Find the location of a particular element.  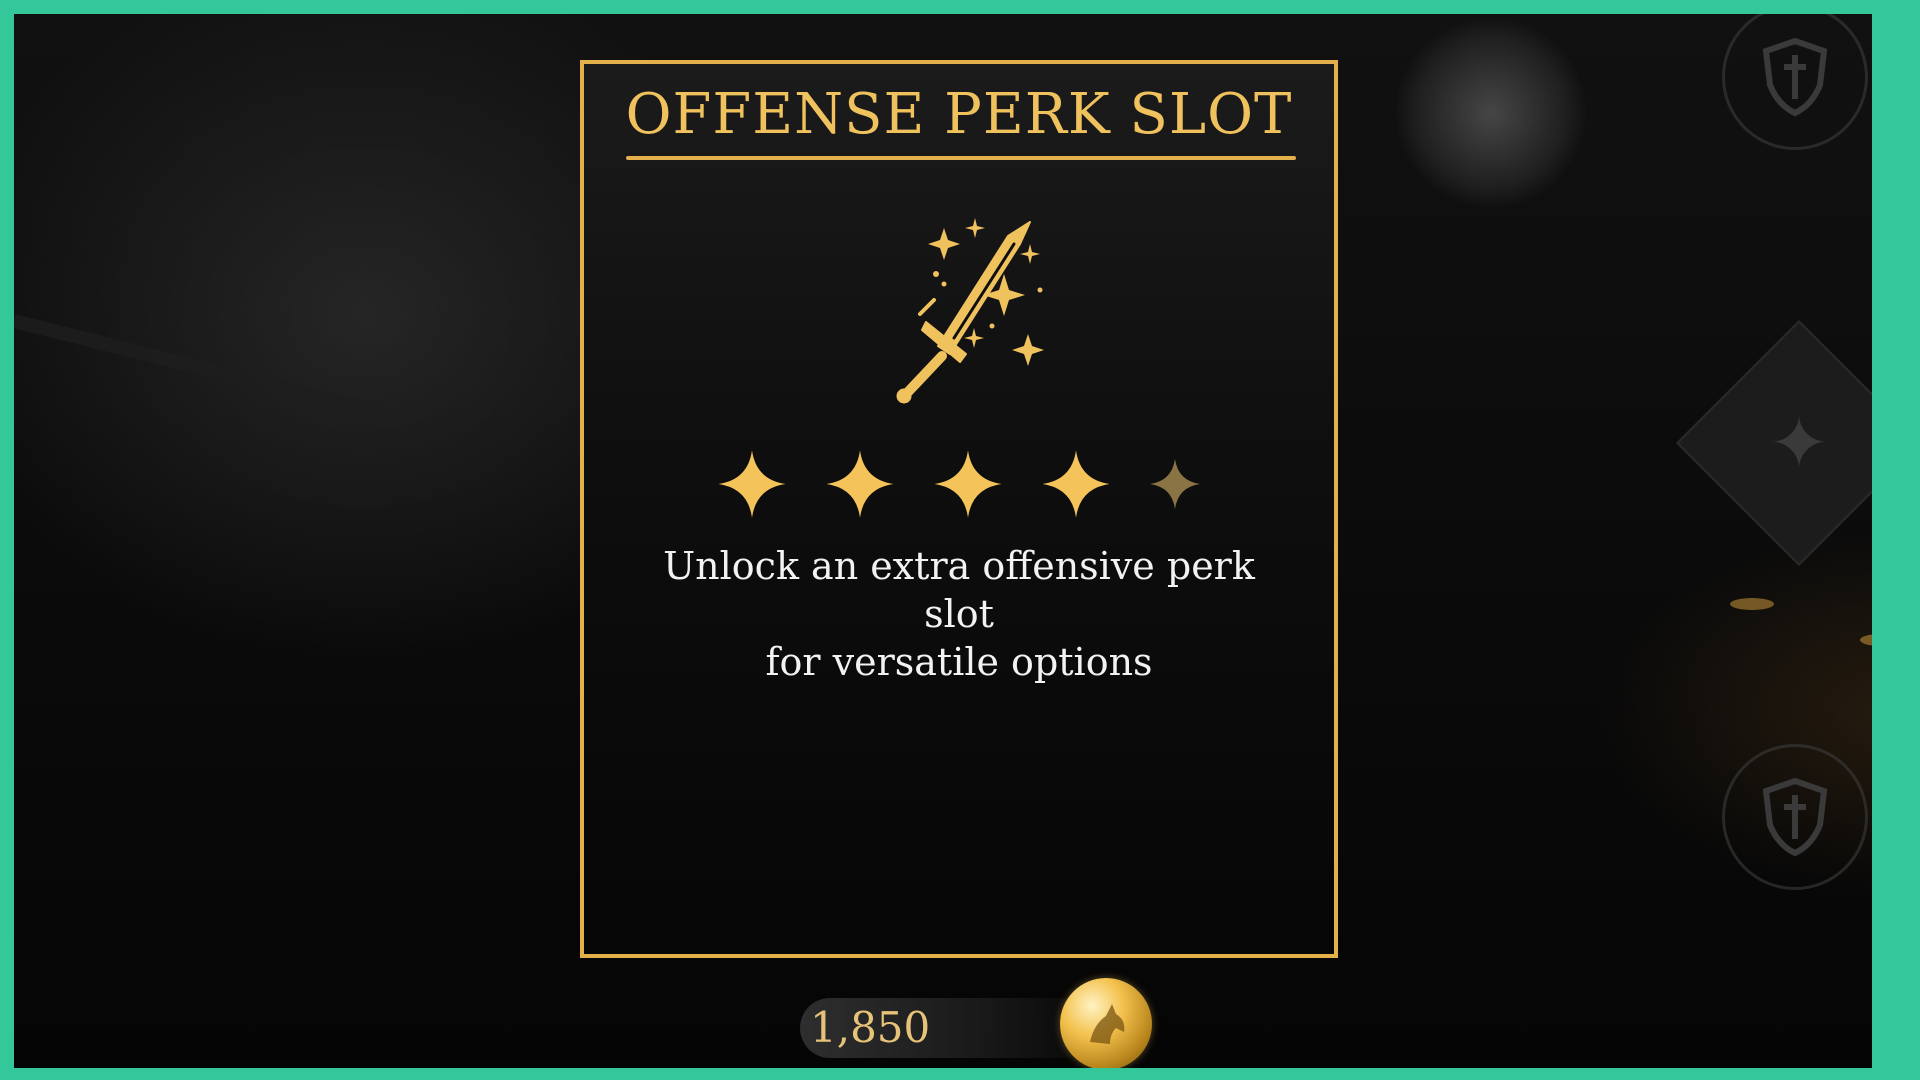

horse-emblem-icon is located at coordinates (1107, 1024).